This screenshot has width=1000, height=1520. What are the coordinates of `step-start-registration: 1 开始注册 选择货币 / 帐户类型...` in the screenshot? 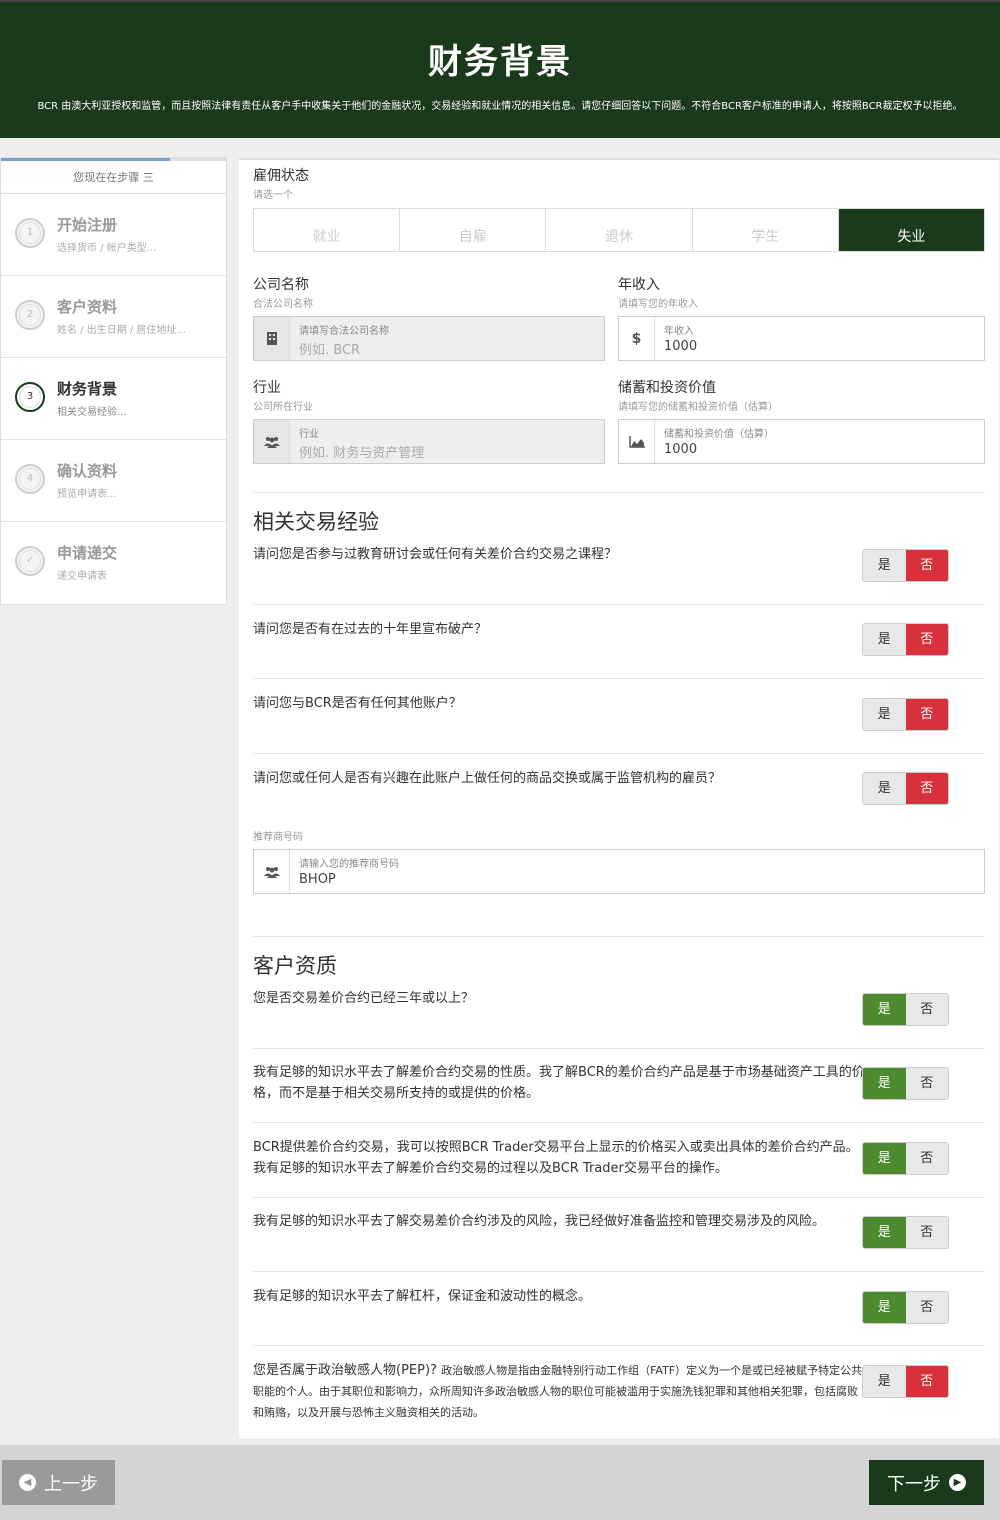 It's located at (113, 235).